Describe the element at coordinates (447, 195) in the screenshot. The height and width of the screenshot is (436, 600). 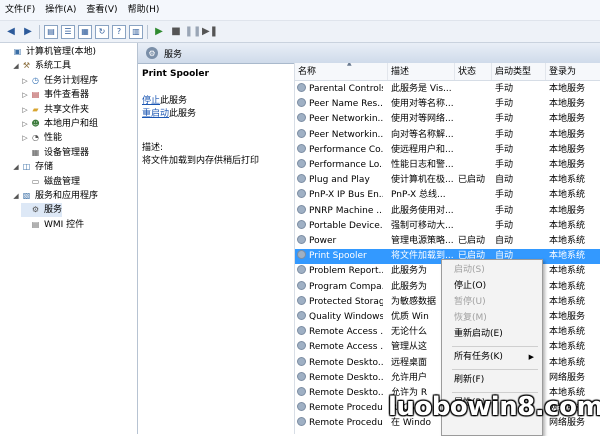
I see `service-row: PnP-X IP Bus En... PnP-X 总线... 手动 本地系统` at that location.